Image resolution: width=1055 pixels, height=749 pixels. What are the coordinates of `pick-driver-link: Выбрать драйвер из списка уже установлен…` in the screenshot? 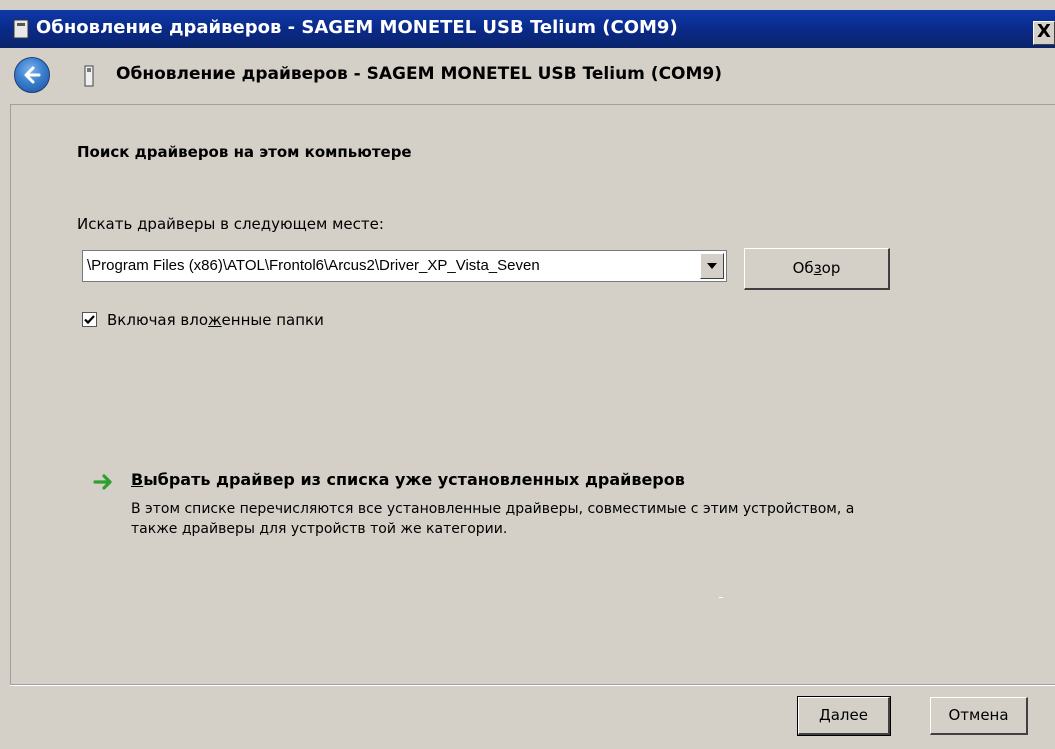 It's located at (408, 479).